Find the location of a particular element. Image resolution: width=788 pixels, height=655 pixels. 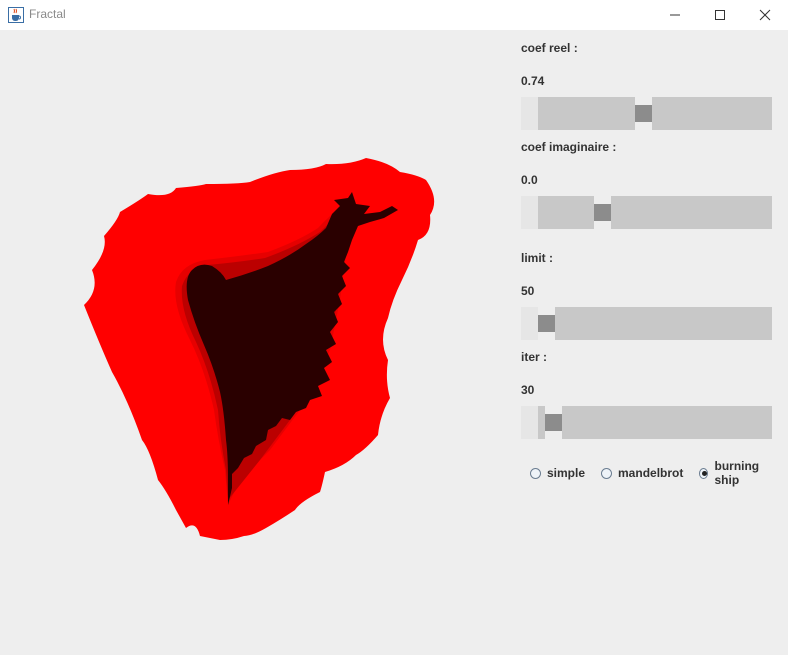

iter-label: iter : is located at coordinates (534, 357).